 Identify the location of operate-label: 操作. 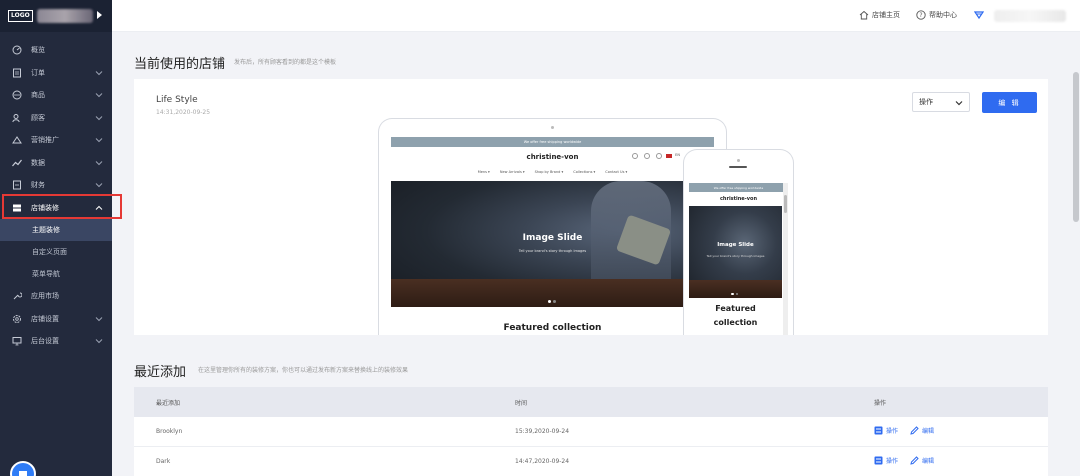
(892, 431).